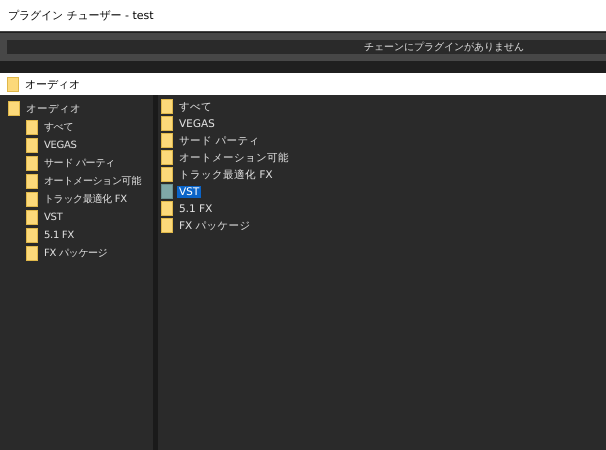  Describe the element at coordinates (219, 141) in the screenshot. I see `list-item: サード パーティ` at that location.